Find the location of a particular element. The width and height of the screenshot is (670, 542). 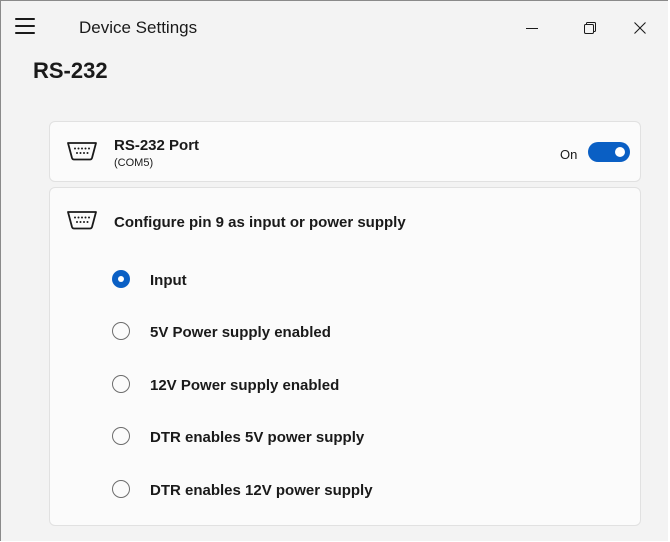

radio-label: 5V Power supply enabled is located at coordinates (240, 332).